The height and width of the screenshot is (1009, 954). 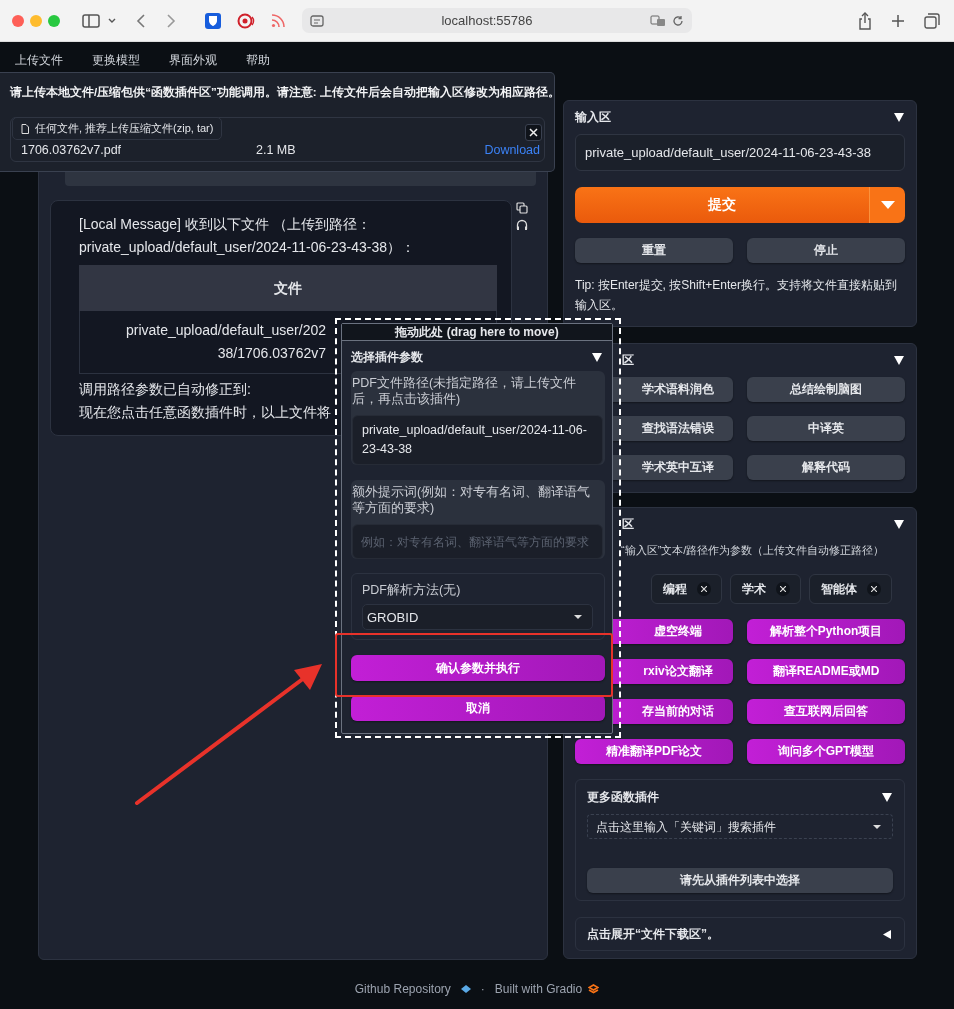 I want to click on close-icon, so click(x=533, y=132).